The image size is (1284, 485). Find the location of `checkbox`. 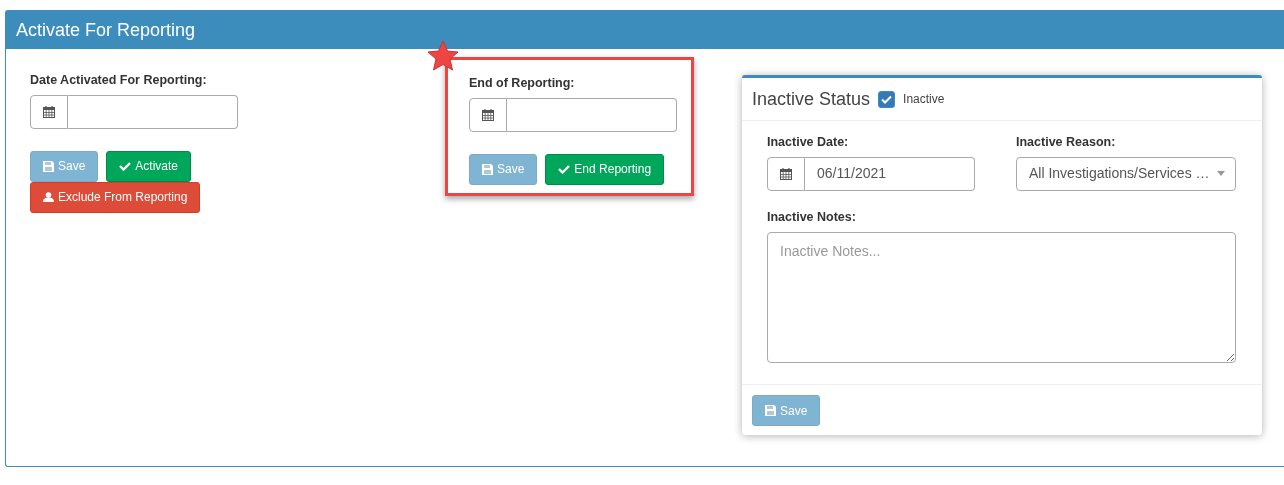

checkbox is located at coordinates (887, 99).